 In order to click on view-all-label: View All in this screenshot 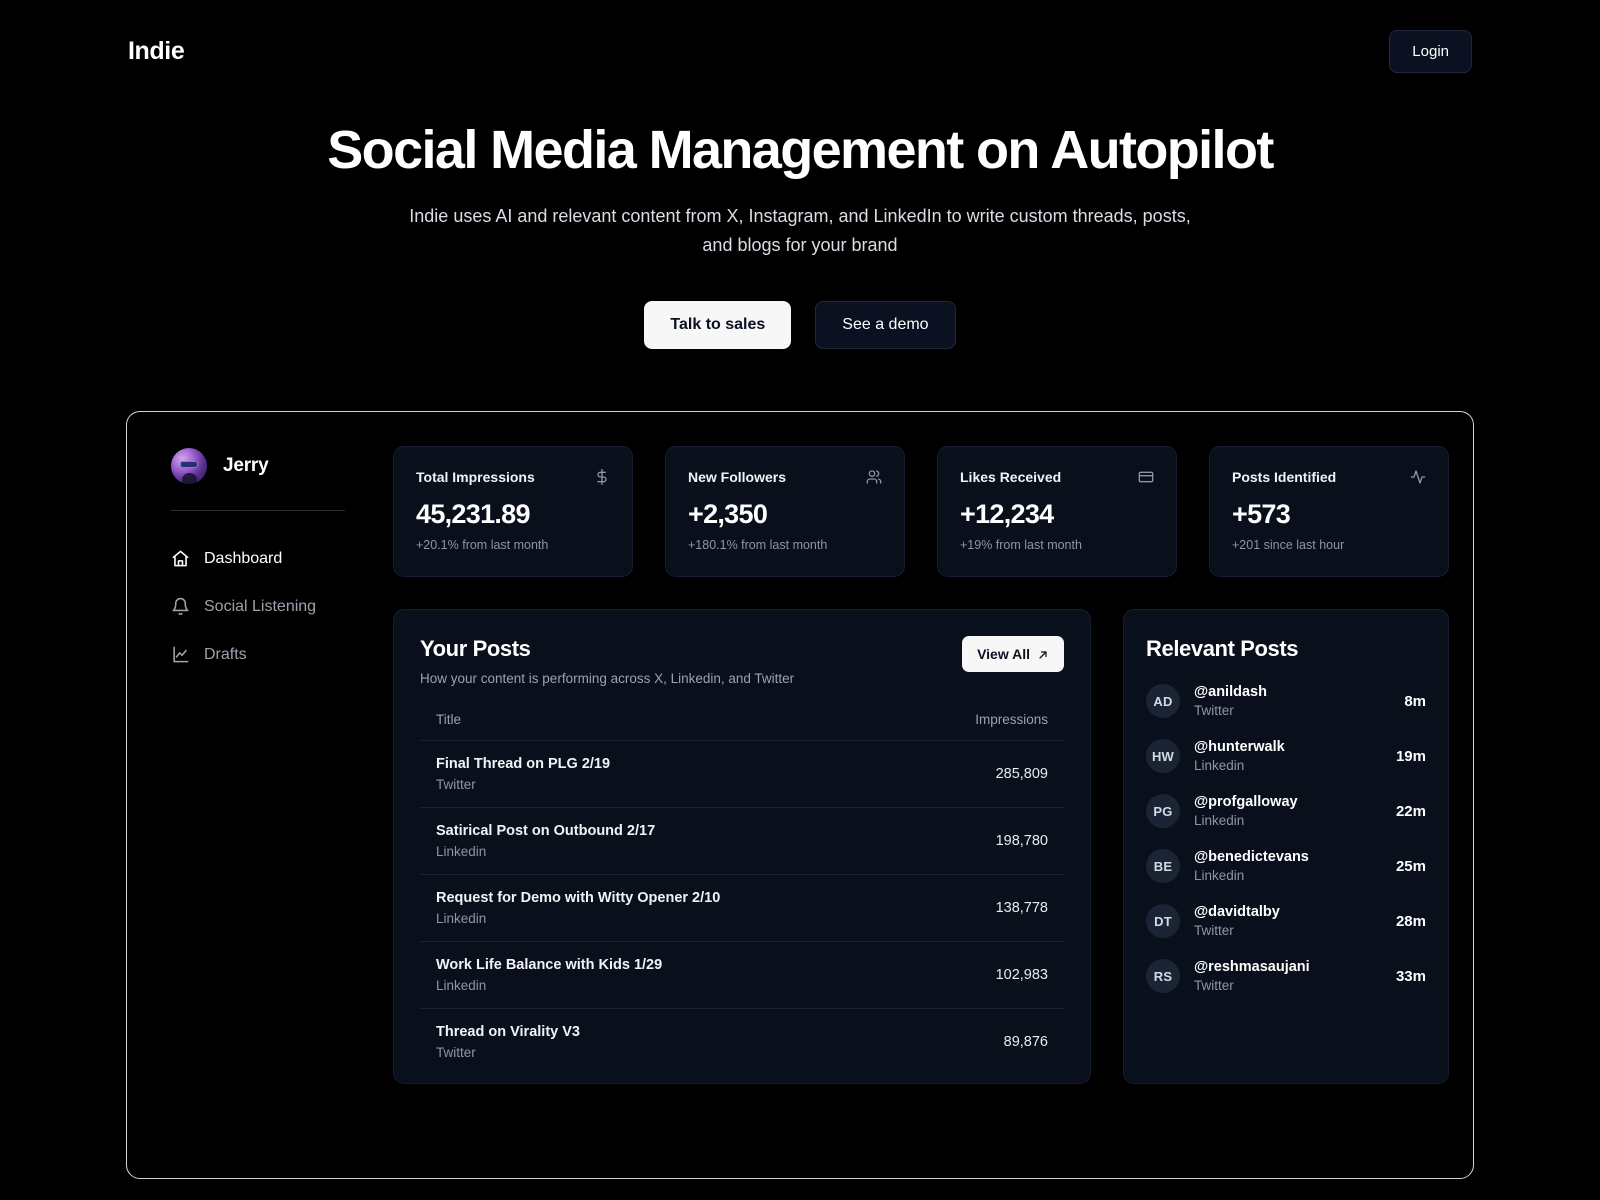, I will do `click(1003, 654)`.